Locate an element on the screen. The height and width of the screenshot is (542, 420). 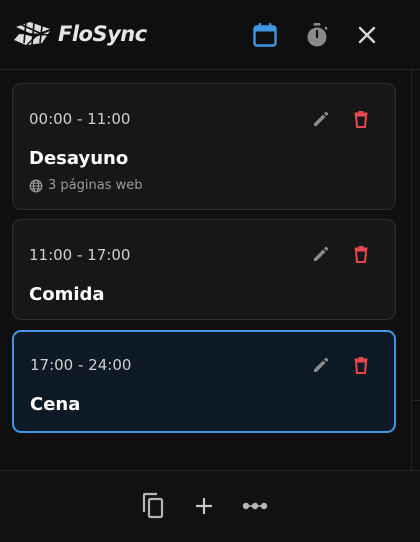
brand: FloSync is located at coordinates (80, 34).